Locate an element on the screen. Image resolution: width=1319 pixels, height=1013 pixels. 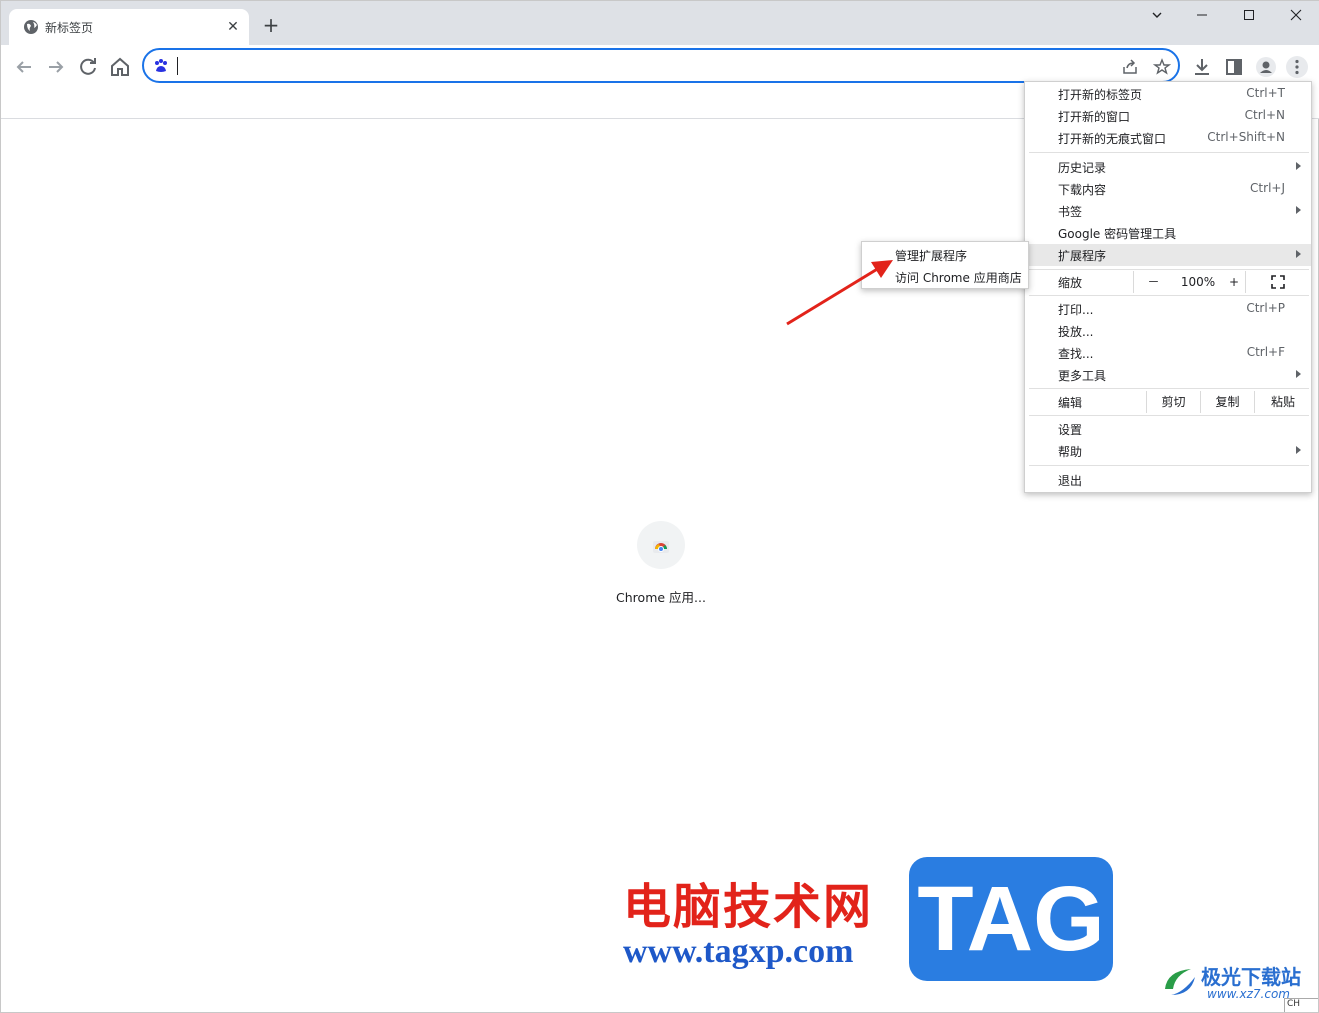
menu-shortcut: Ctrl+F is located at coordinates (1265, 352).